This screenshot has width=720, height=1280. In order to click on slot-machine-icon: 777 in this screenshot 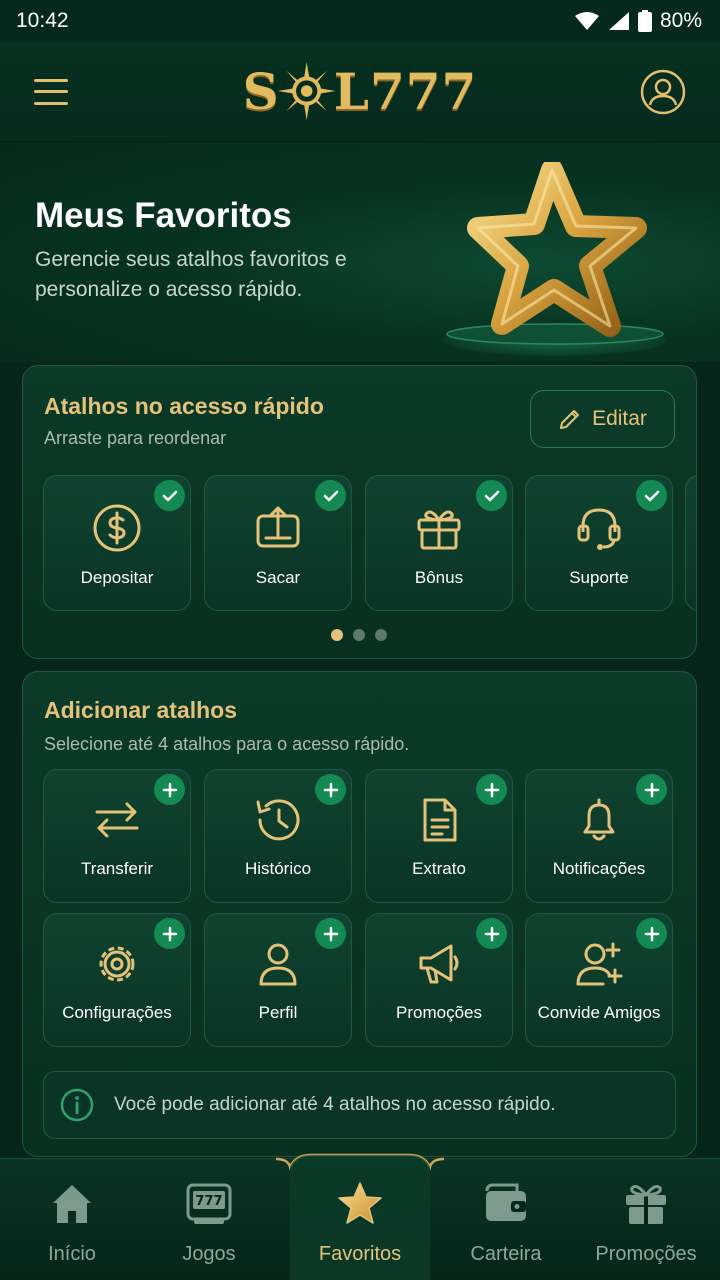, I will do `click(209, 1203)`.